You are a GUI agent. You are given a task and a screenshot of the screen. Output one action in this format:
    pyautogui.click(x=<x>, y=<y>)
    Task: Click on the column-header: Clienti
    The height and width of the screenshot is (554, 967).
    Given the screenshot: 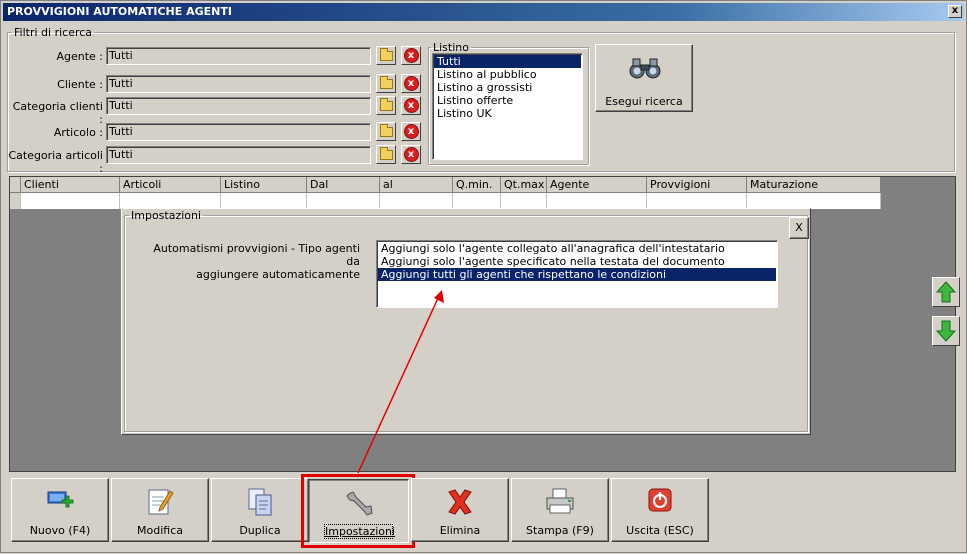 What is the action you would take?
    pyautogui.click(x=70, y=185)
    